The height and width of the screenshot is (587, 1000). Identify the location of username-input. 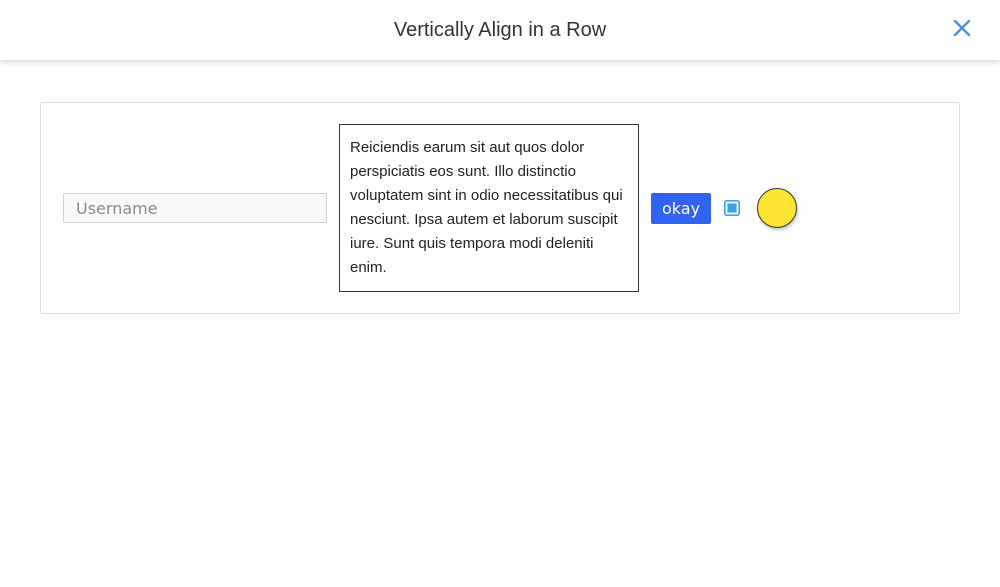
(195, 208).